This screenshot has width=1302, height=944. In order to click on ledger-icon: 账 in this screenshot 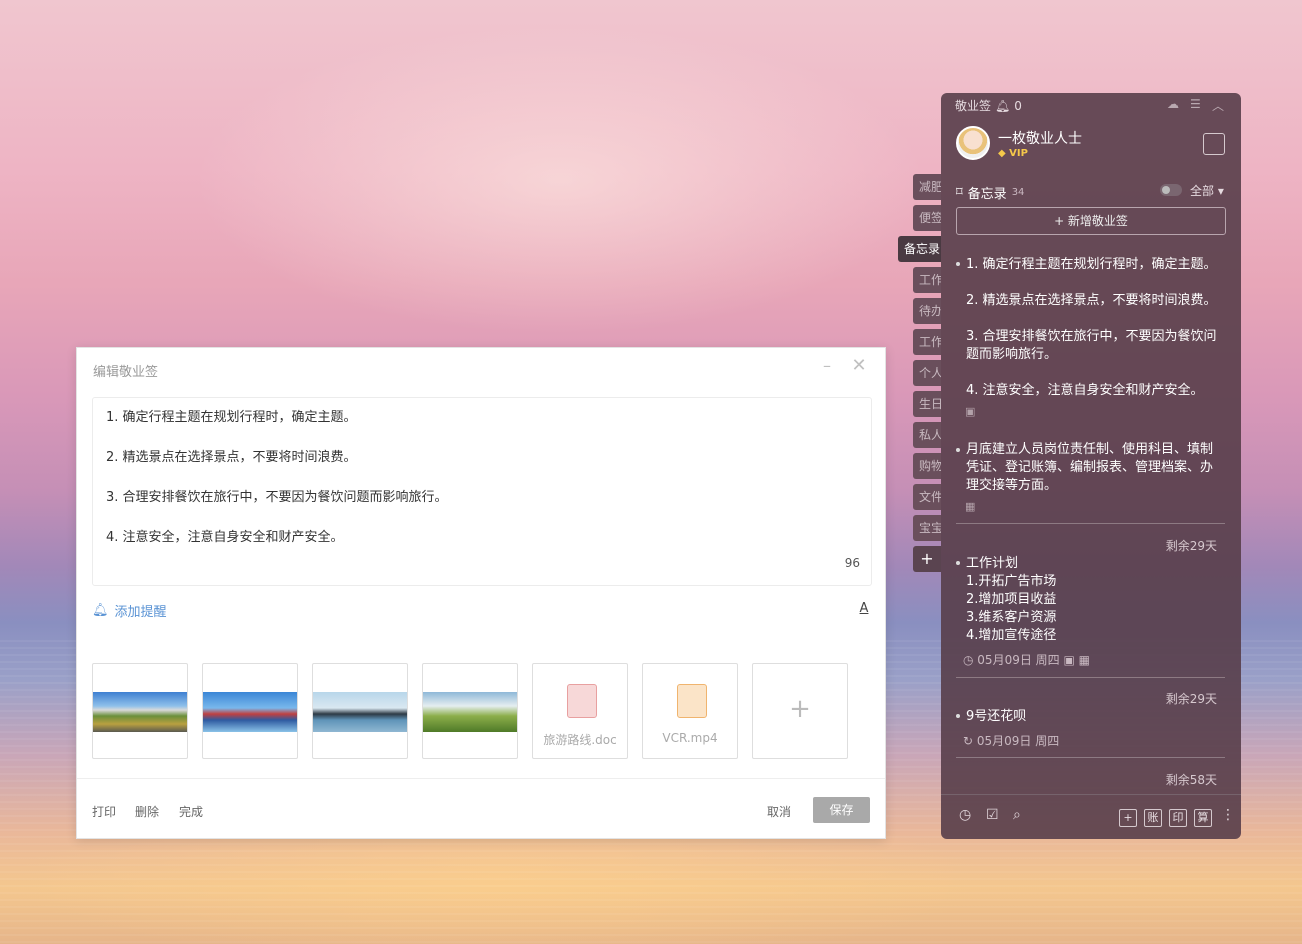, I will do `click(1153, 818)`.